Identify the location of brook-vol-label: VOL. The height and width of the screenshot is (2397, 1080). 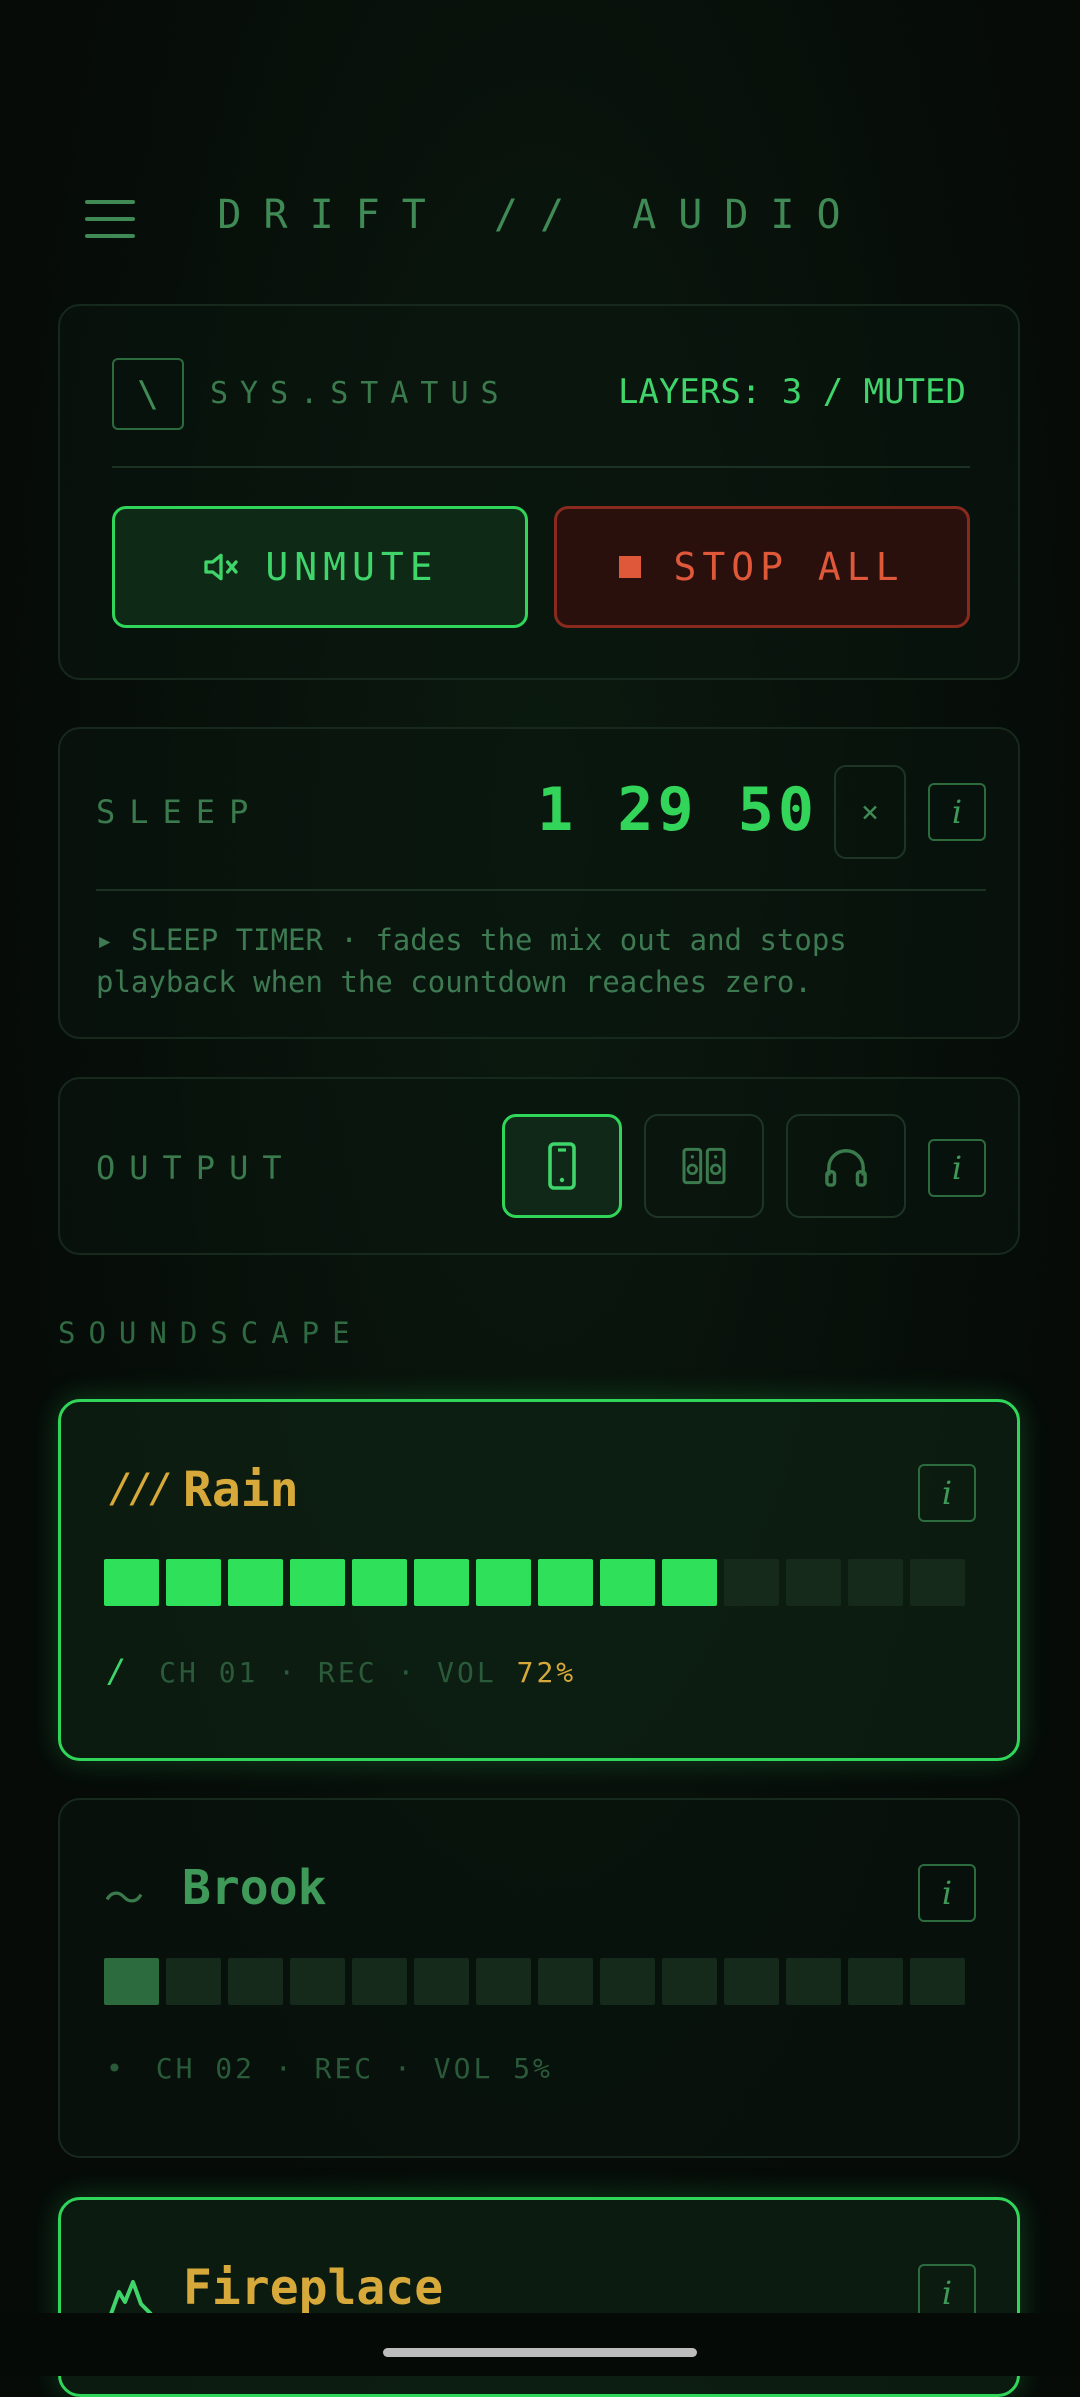
(463, 2068).